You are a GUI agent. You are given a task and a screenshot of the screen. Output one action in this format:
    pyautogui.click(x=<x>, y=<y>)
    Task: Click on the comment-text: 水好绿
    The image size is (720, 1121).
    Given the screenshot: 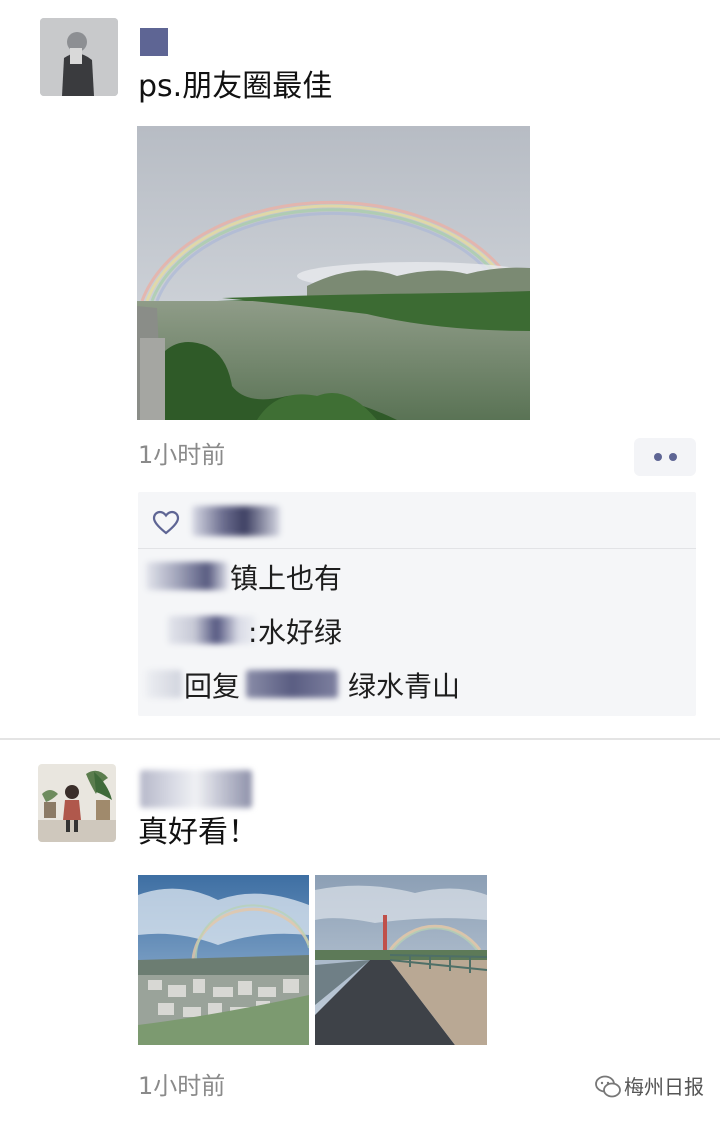 What is the action you would take?
    pyautogui.click(x=300, y=632)
    